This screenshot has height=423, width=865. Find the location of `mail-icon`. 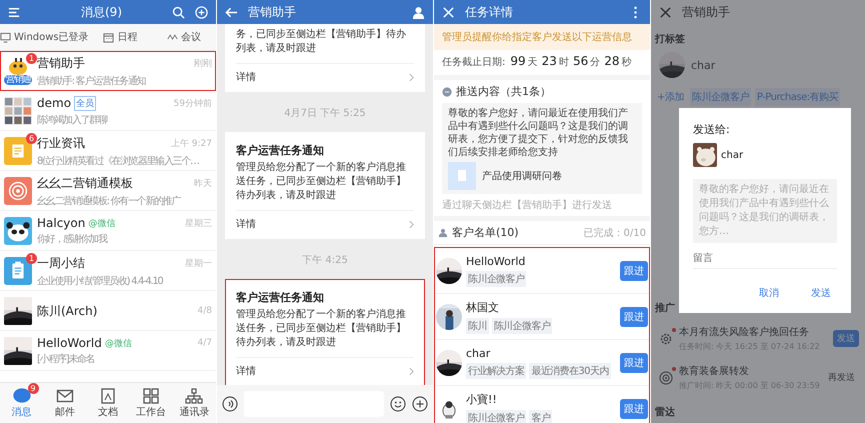

mail-icon is located at coordinates (65, 396).